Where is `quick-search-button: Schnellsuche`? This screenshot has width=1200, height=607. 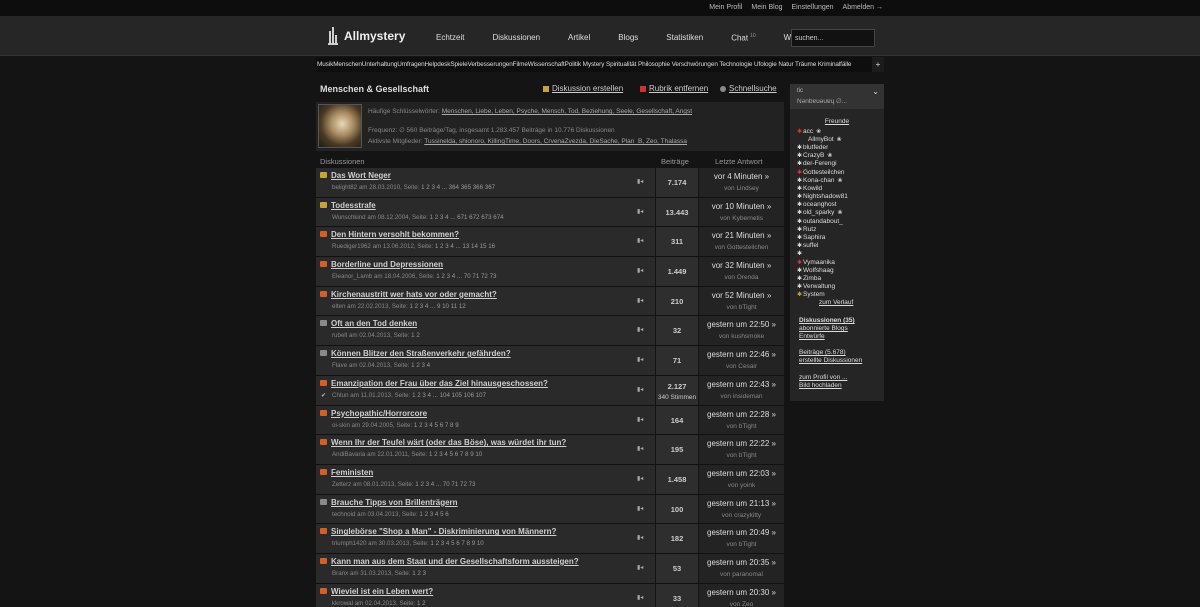
quick-search-button: Schnellsuche is located at coordinates (748, 88).